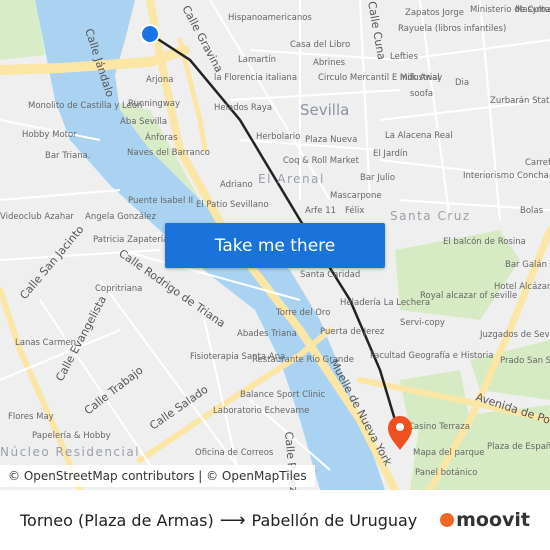 The width and height of the screenshot is (550, 550). I want to click on destination-pin-icon, so click(400, 433).